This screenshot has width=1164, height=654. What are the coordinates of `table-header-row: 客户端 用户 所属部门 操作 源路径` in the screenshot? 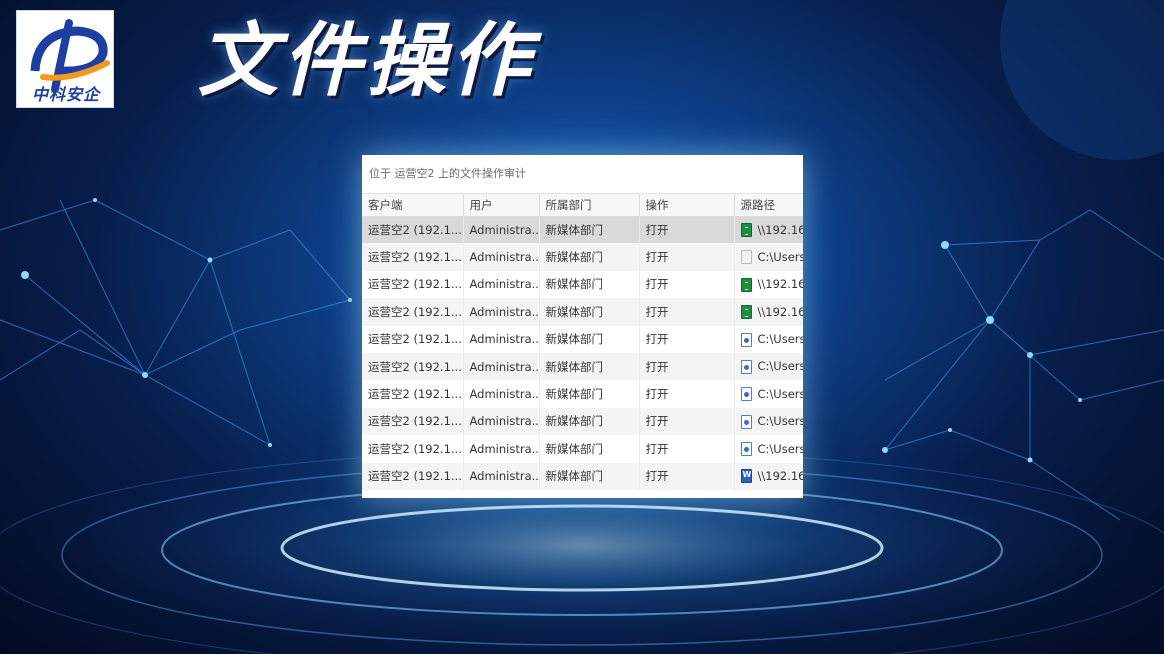 It's located at (582, 205).